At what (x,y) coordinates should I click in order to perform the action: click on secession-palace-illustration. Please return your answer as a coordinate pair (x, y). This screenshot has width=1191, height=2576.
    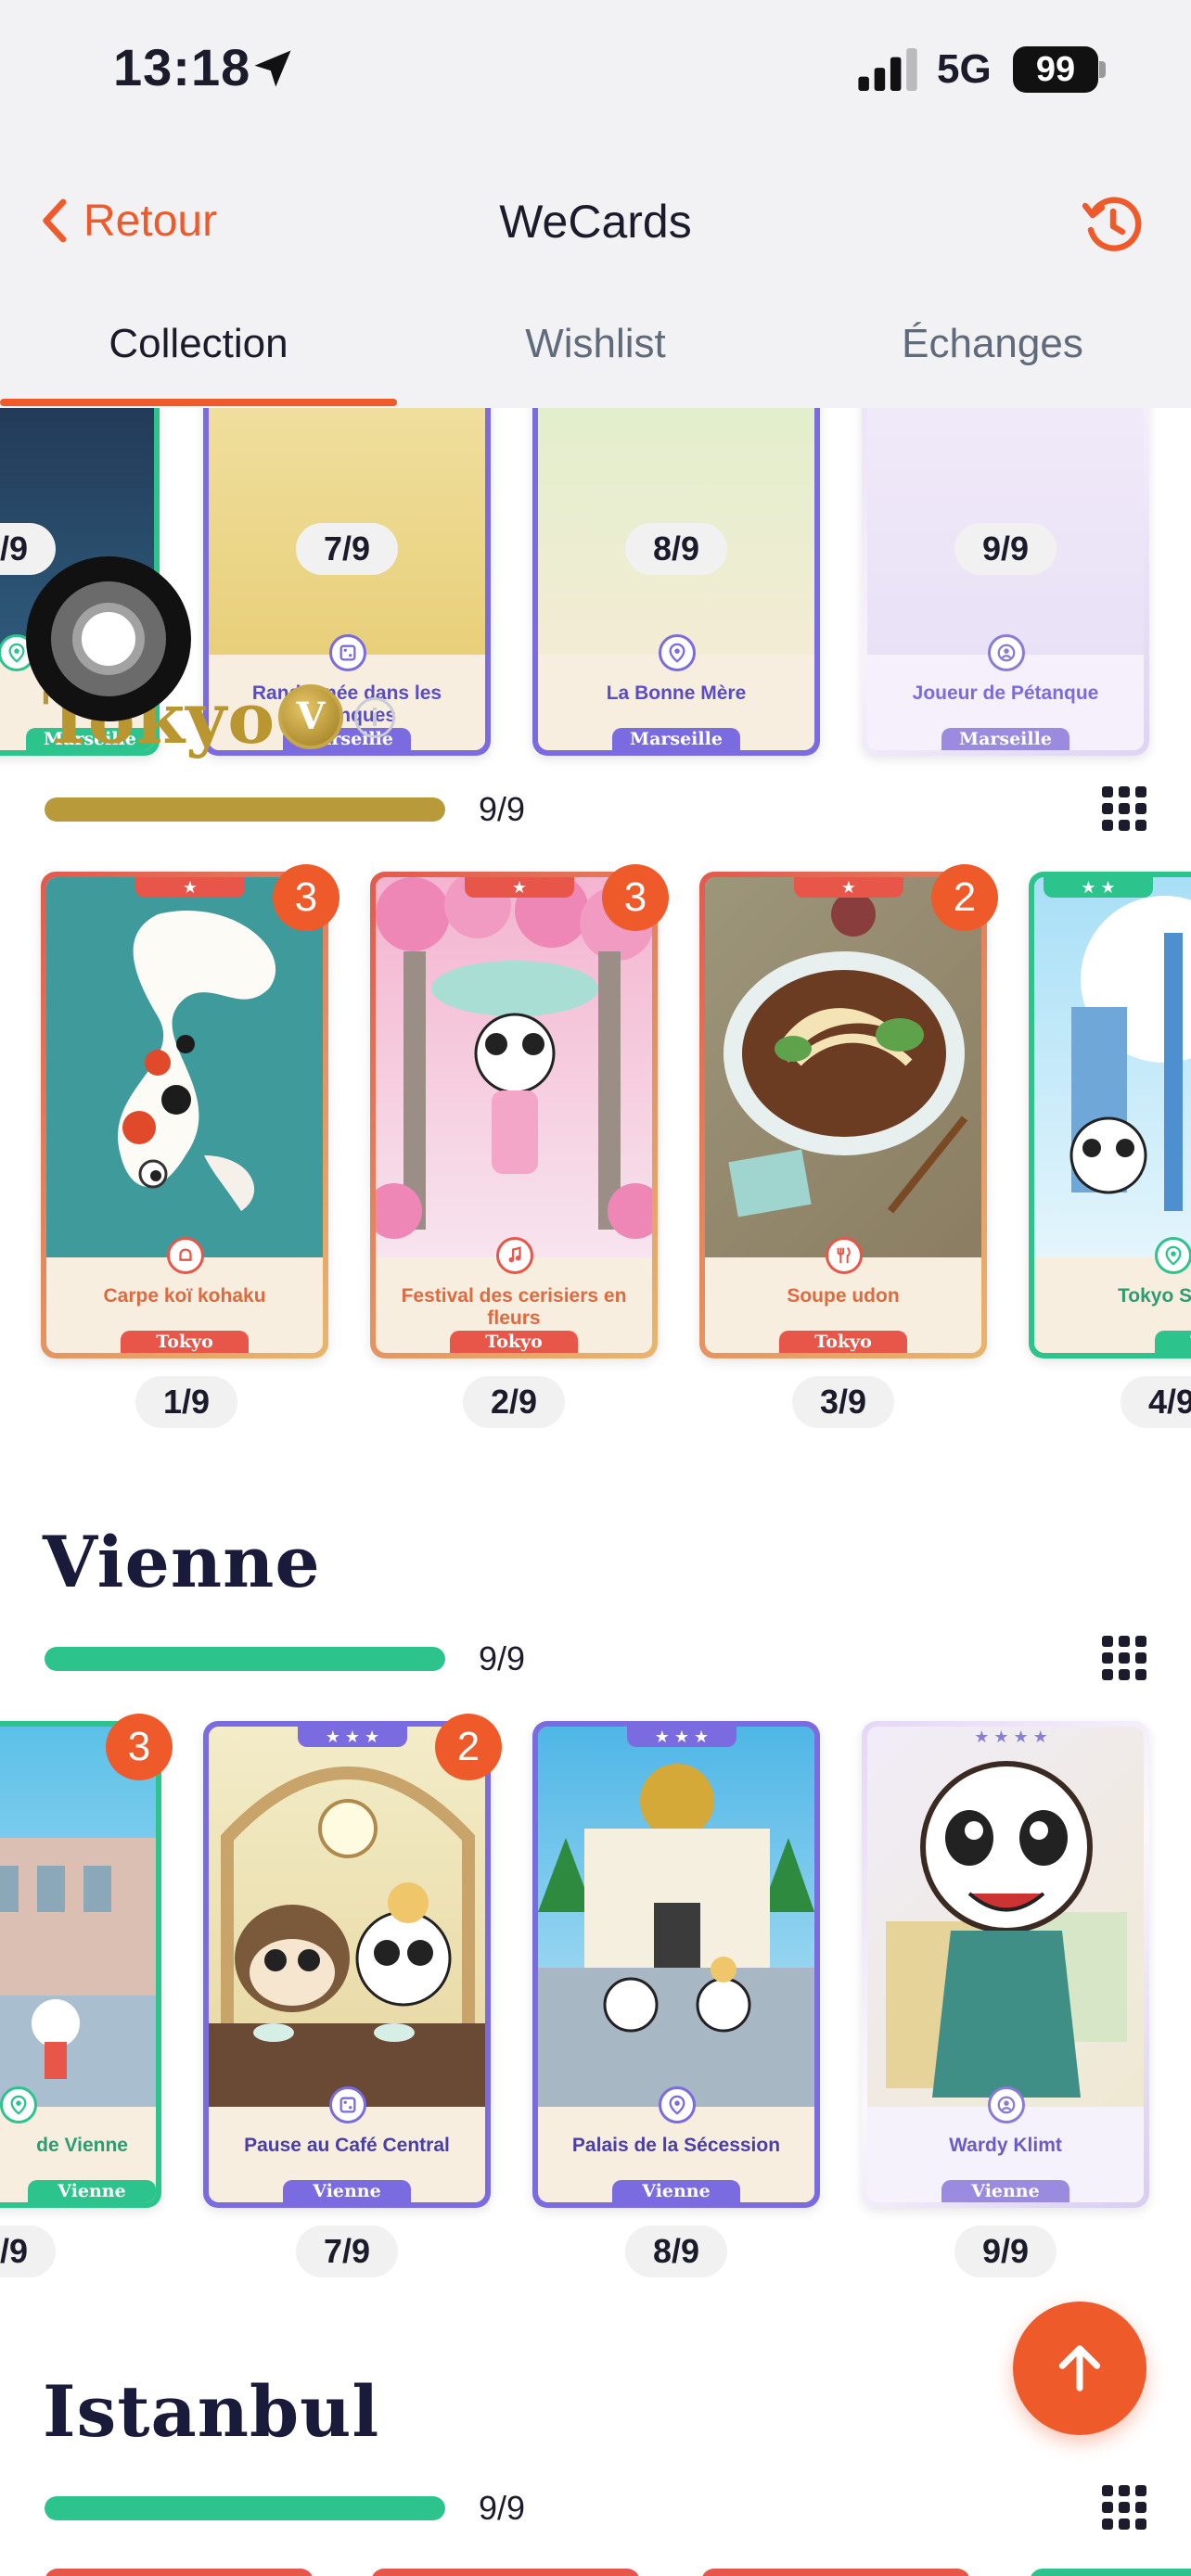
    Looking at the image, I should click on (676, 1936).